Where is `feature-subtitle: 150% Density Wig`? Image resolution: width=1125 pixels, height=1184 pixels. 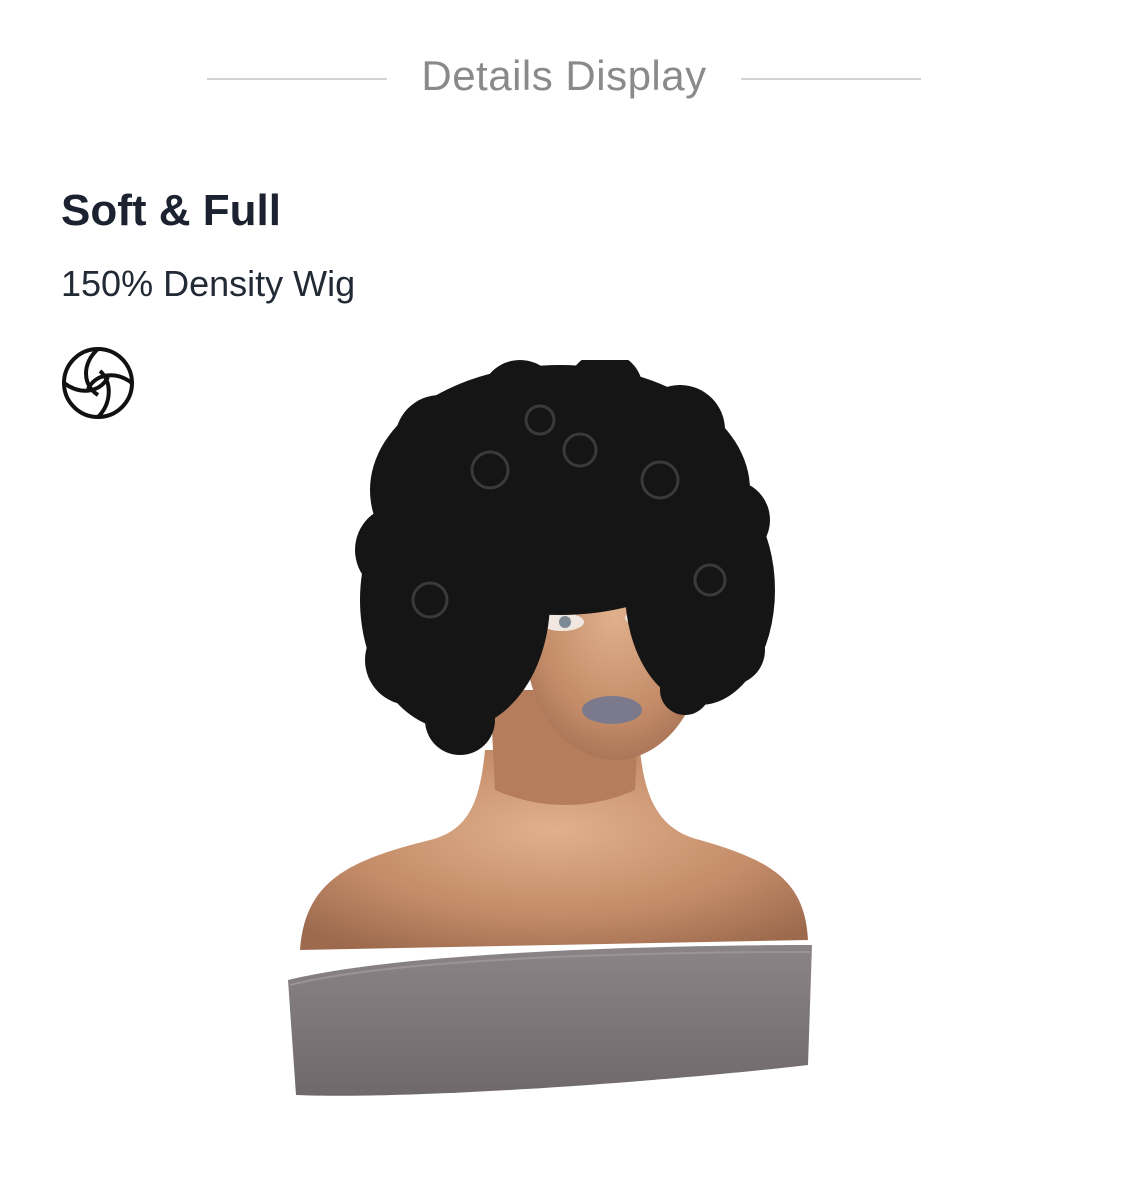
feature-subtitle: 150% Density Wig is located at coordinates (208, 283).